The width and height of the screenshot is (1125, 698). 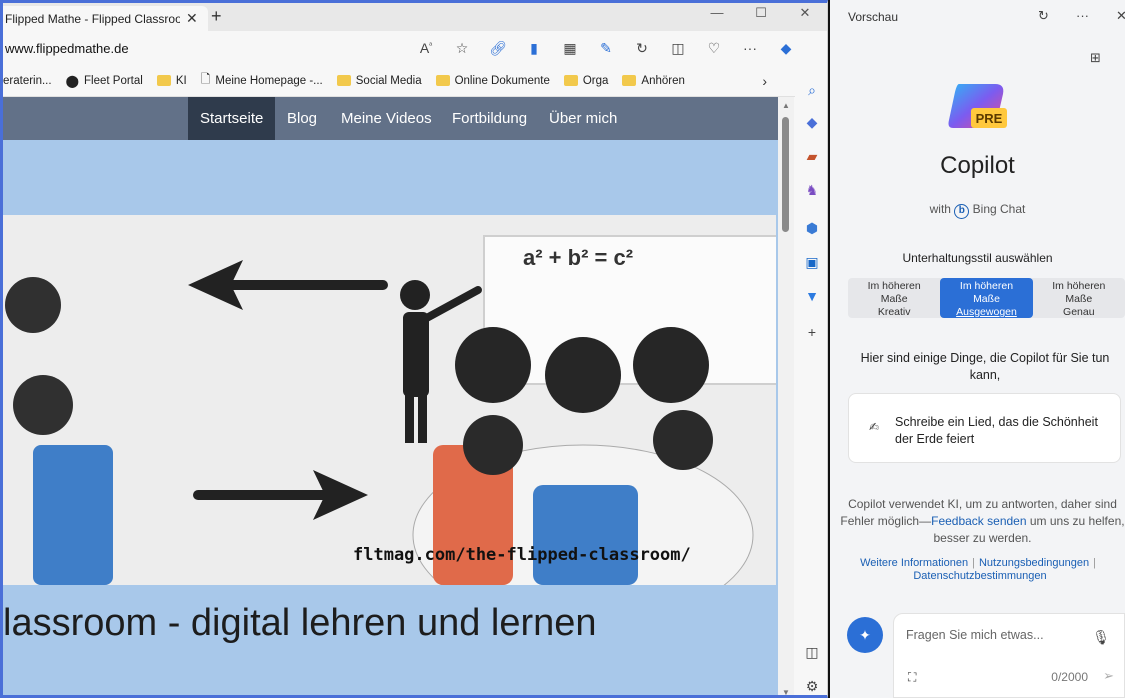 I want to click on search-icon: ⌕, so click(x=812, y=90).